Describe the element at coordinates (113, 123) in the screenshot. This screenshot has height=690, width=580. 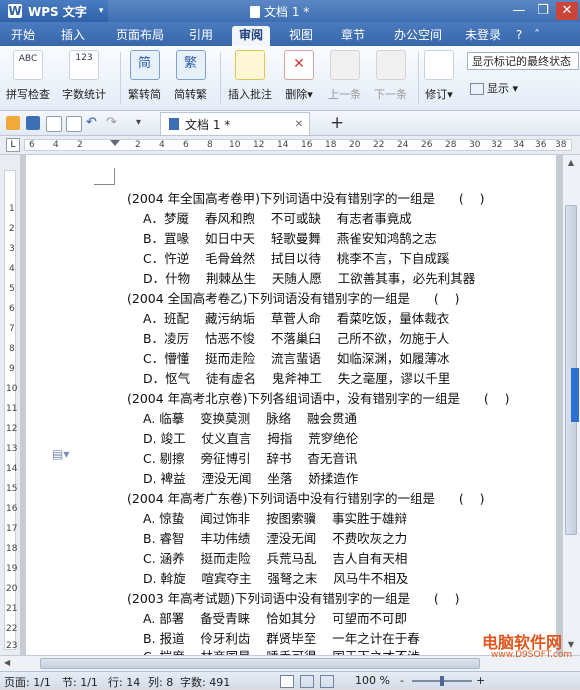
I see `redo-icon: ↷` at that location.